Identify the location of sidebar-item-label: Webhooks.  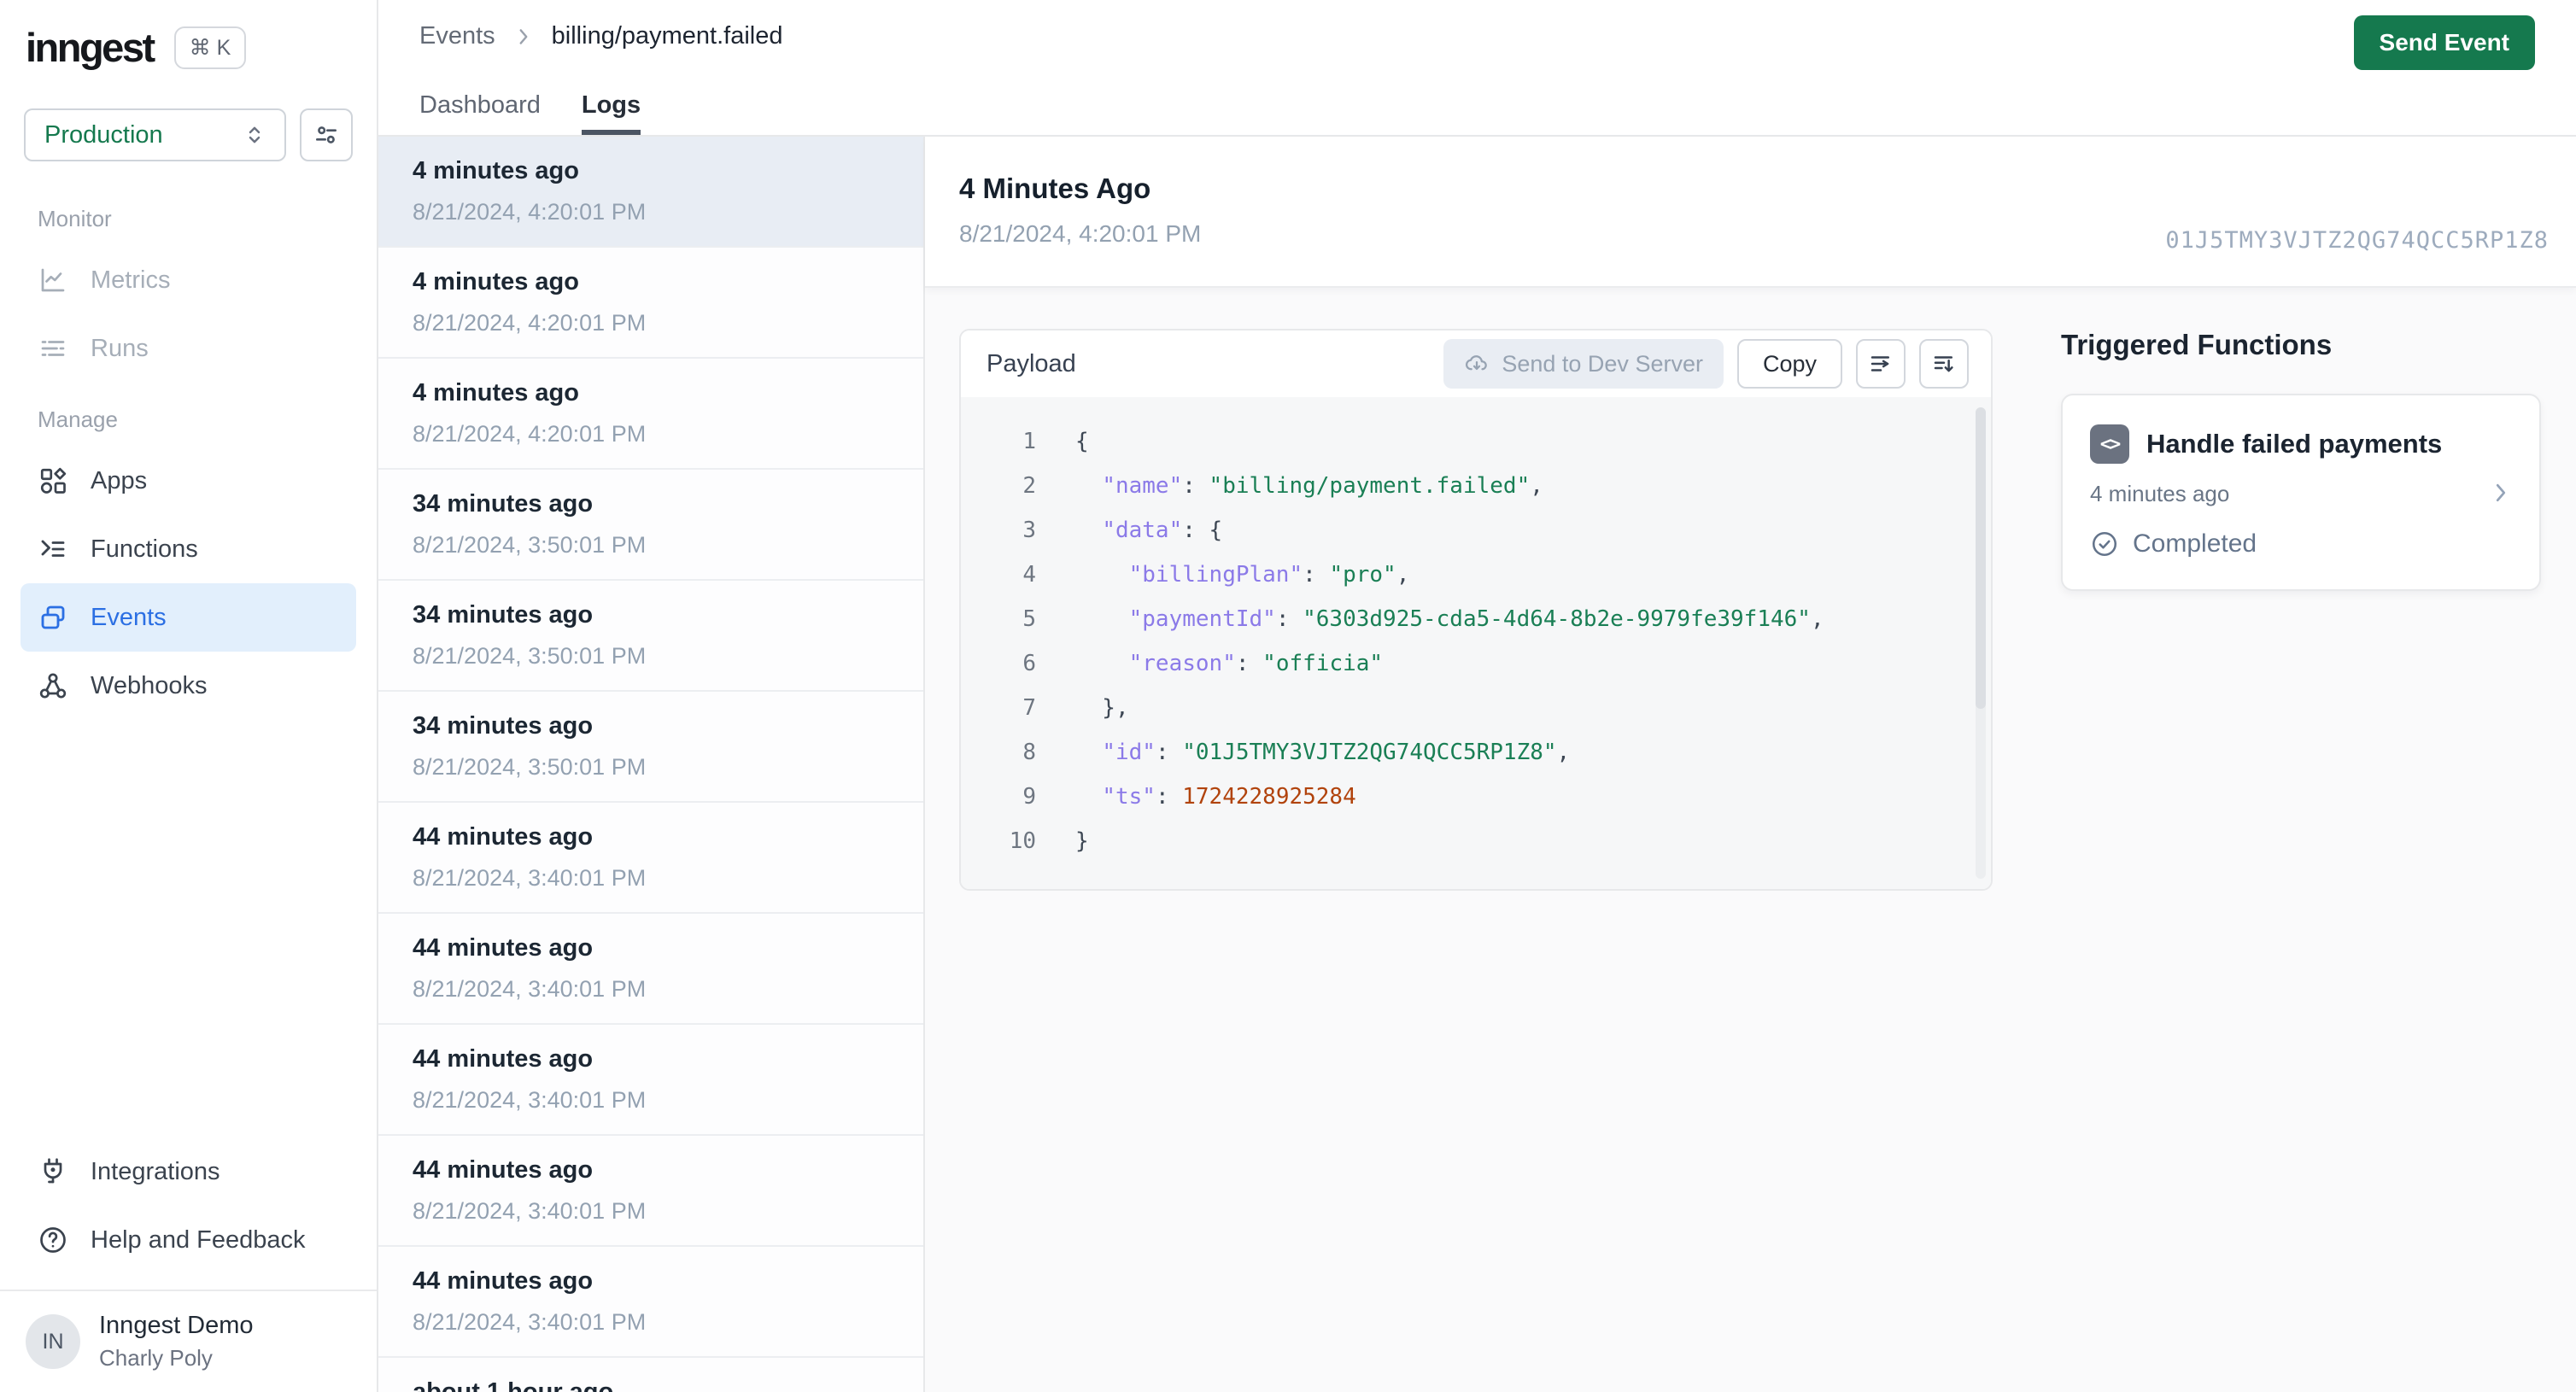
(149, 685).